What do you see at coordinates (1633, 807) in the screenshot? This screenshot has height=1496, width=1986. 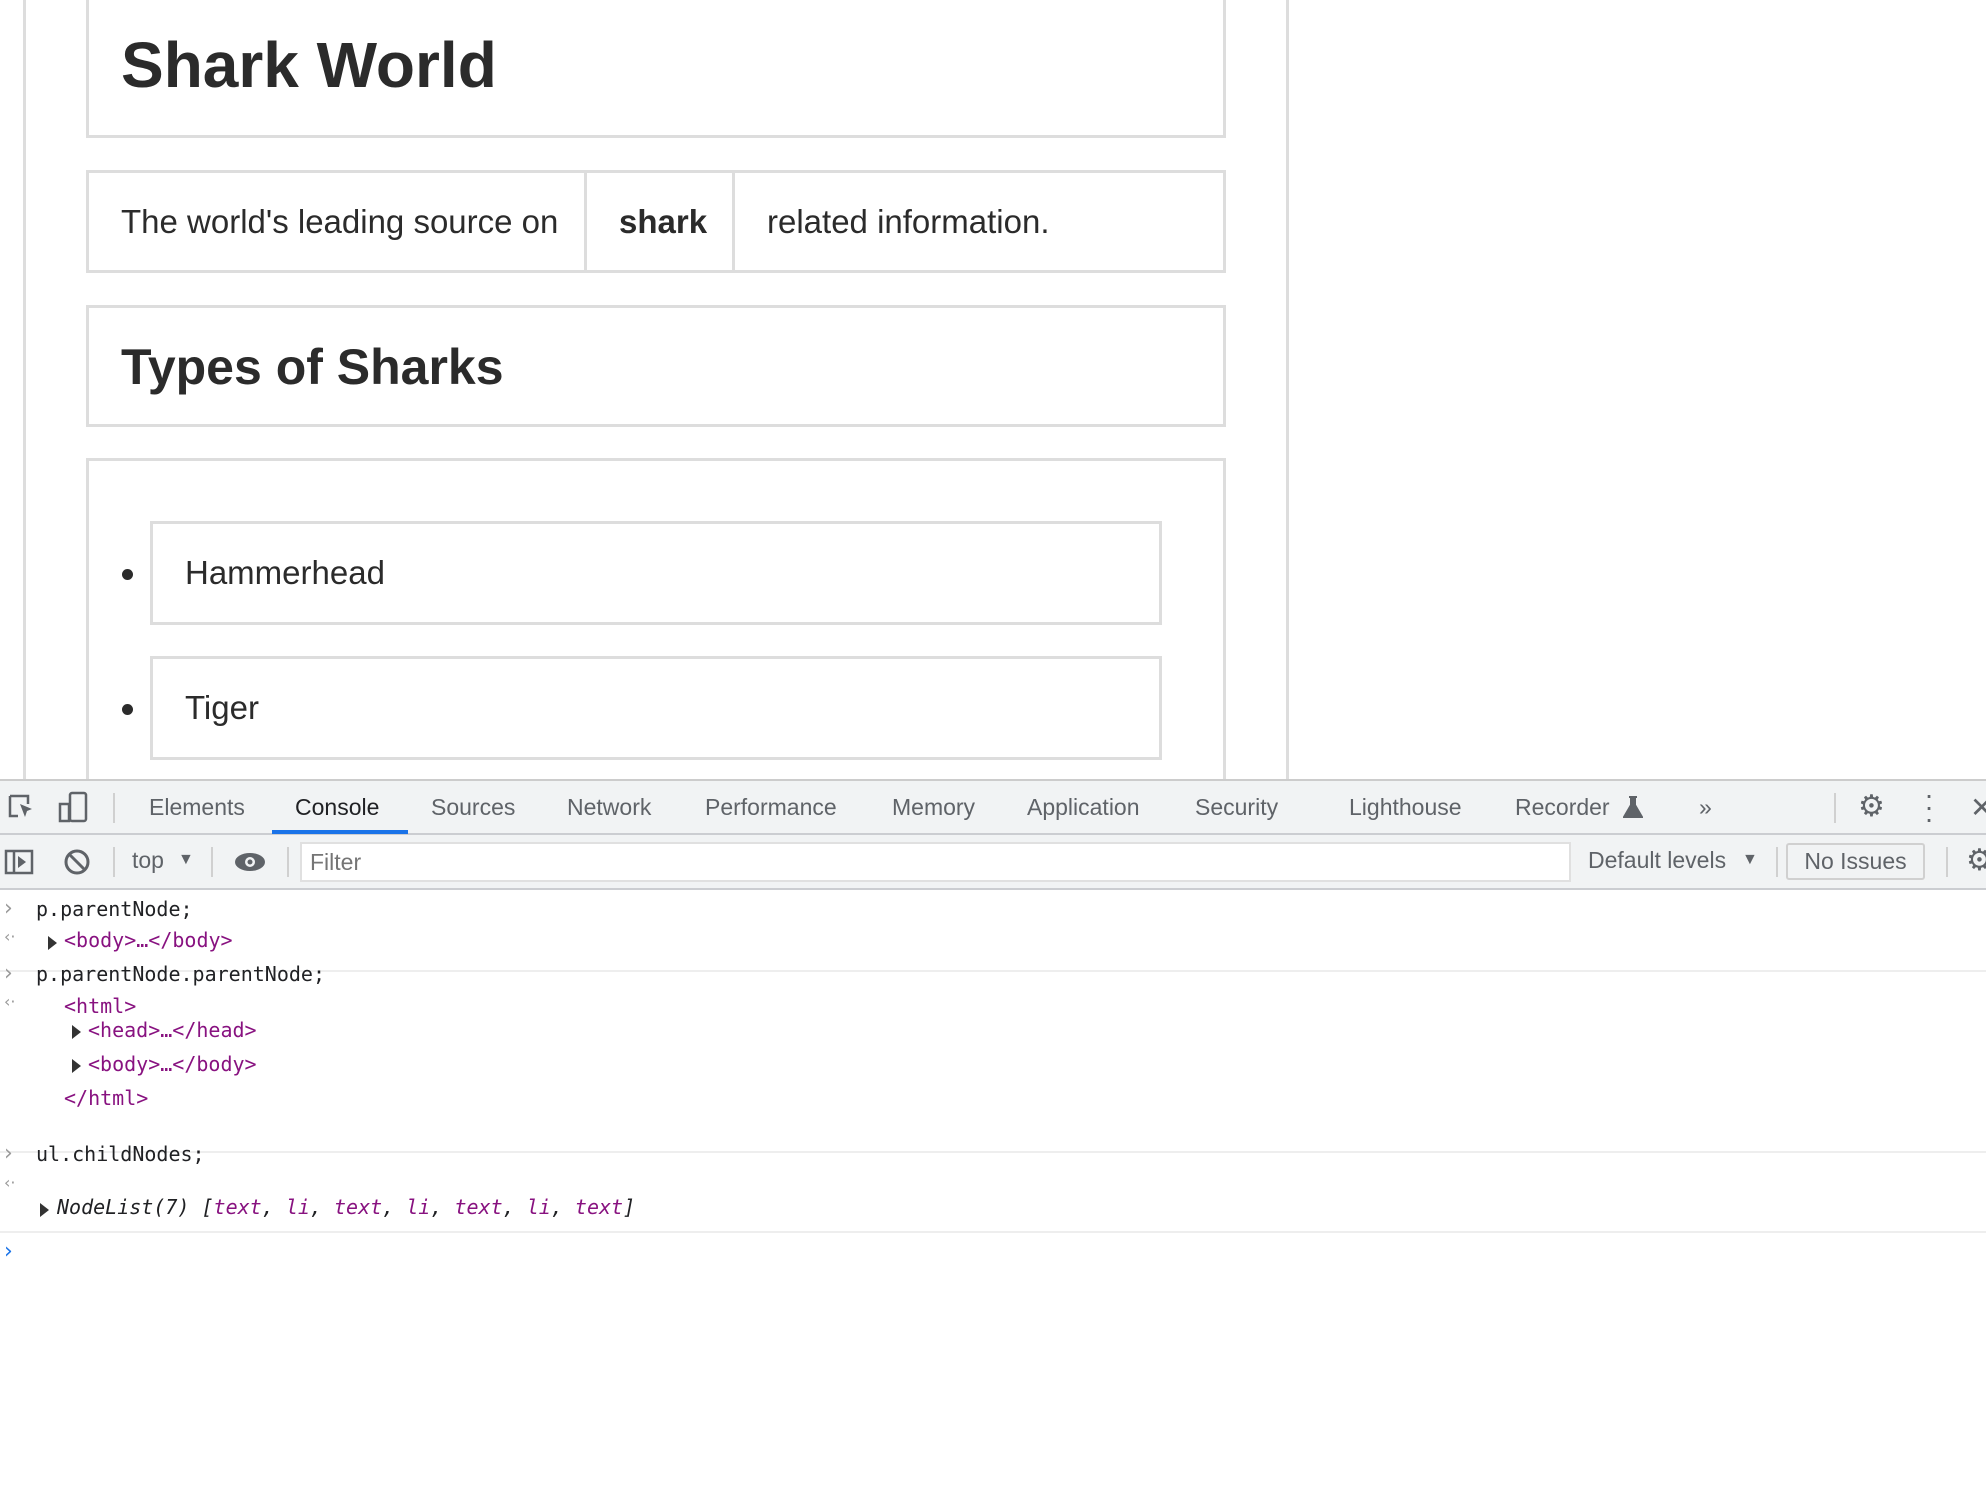 I see `experiment-flask-icon` at bounding box center [1633, 807].